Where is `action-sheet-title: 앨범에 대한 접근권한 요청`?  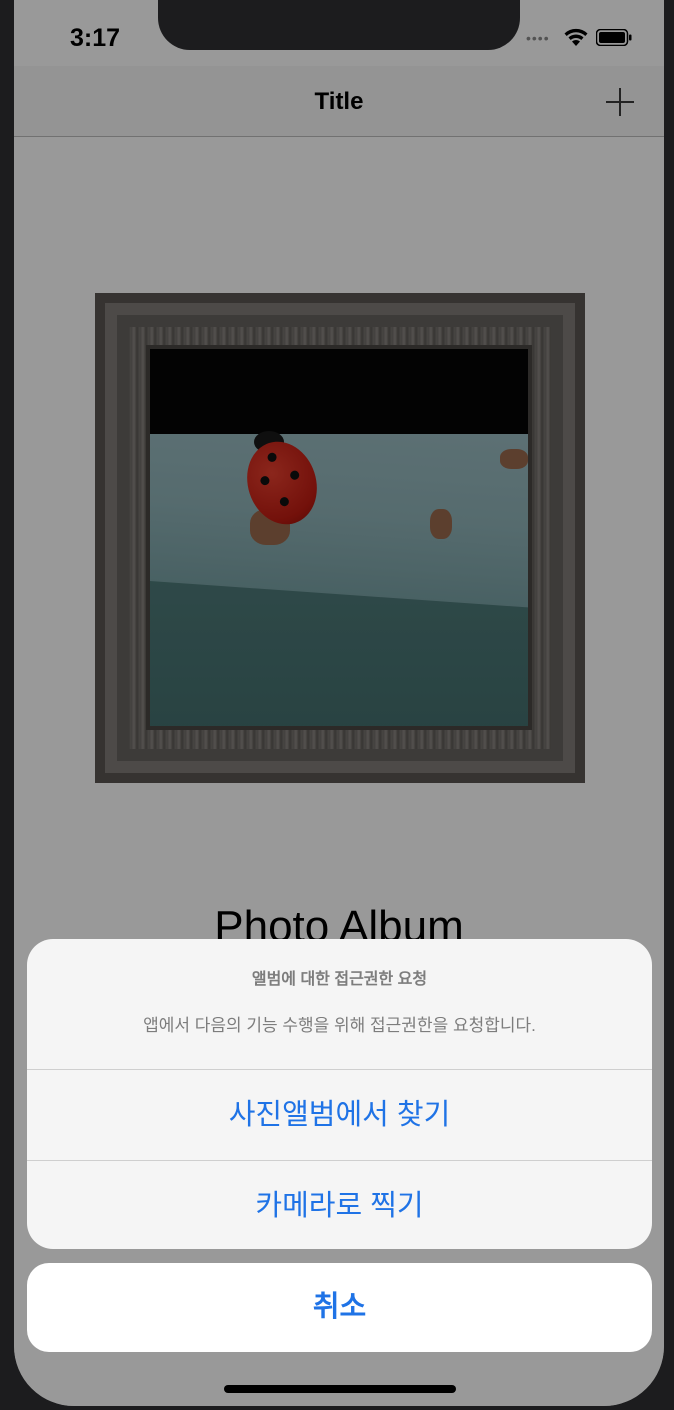 action-sheet-title: 앨범에 대한 접근권한 요청 is located at coordinates (339, 979).